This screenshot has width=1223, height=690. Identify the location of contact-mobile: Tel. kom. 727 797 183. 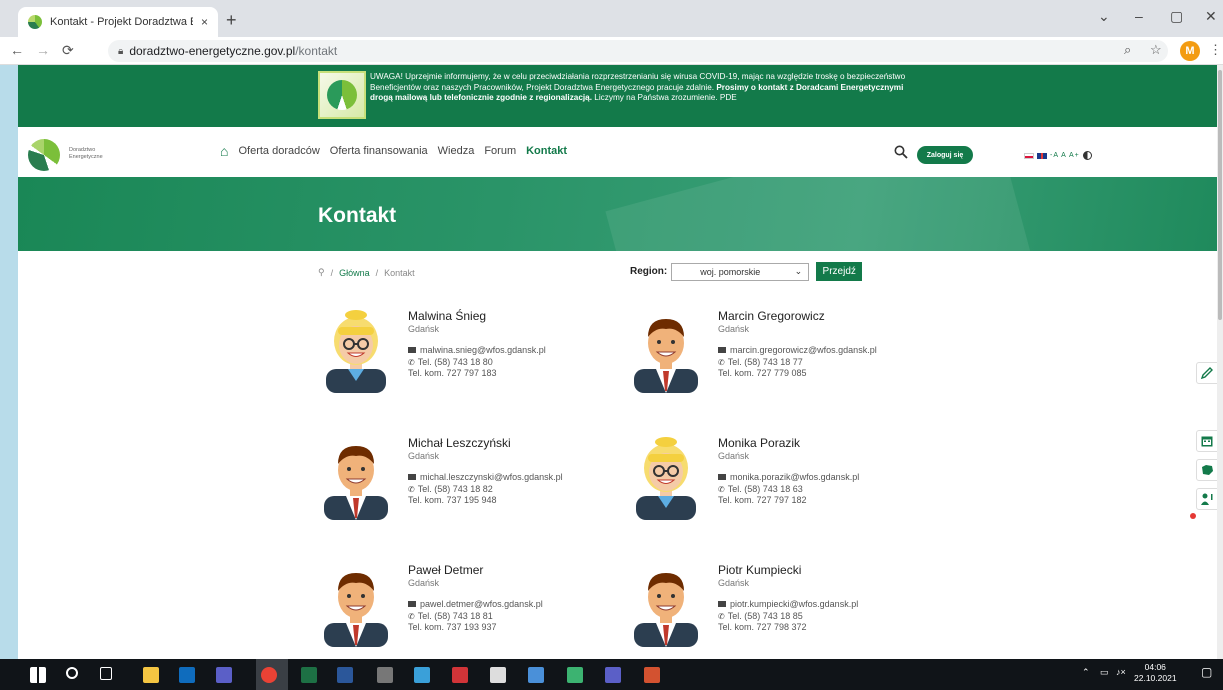
(452, 373).